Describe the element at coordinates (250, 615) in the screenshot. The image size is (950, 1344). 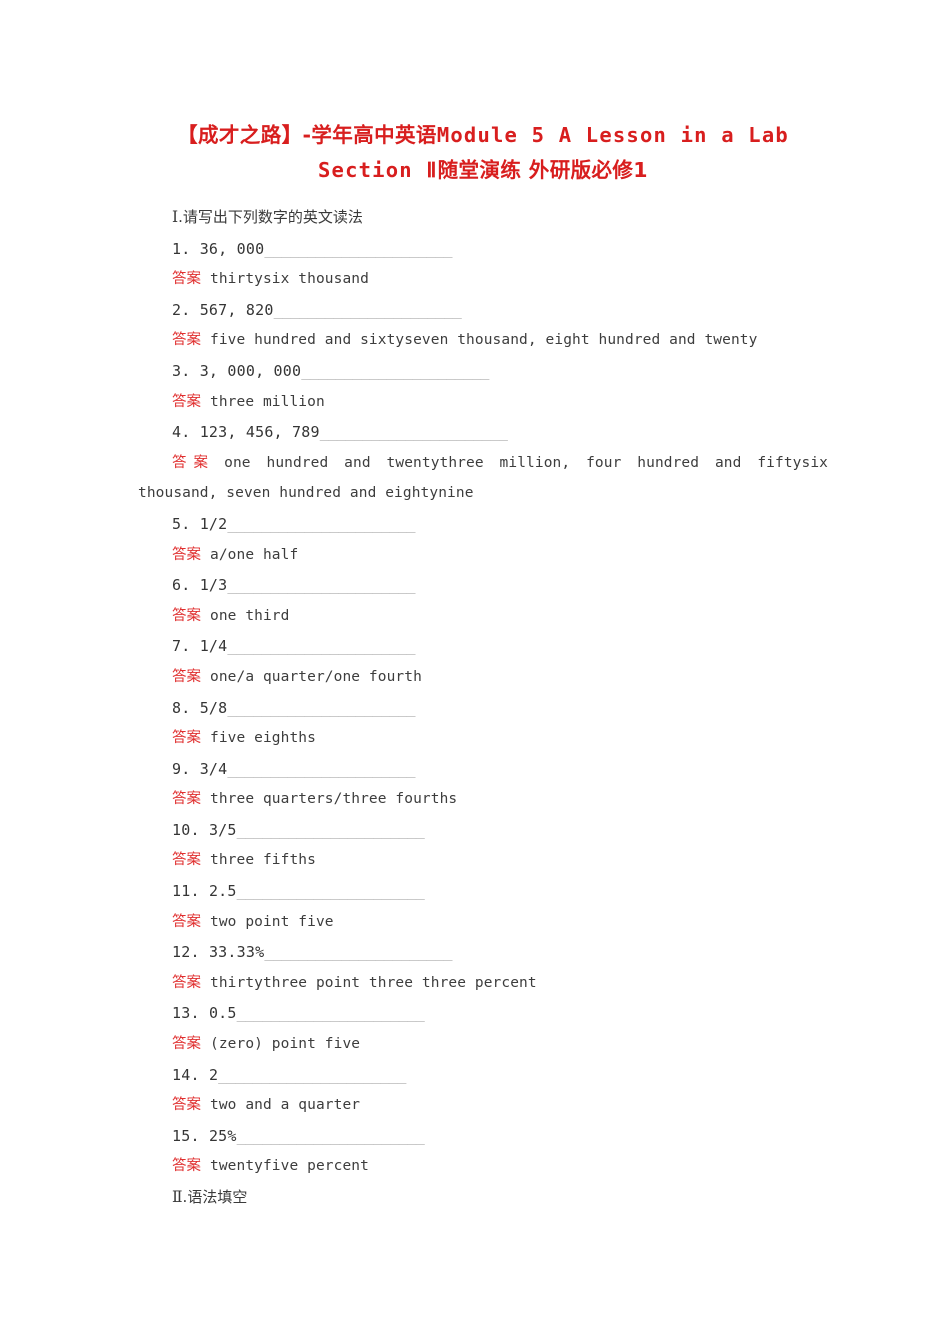
I see `answer-text: one third` at that location.